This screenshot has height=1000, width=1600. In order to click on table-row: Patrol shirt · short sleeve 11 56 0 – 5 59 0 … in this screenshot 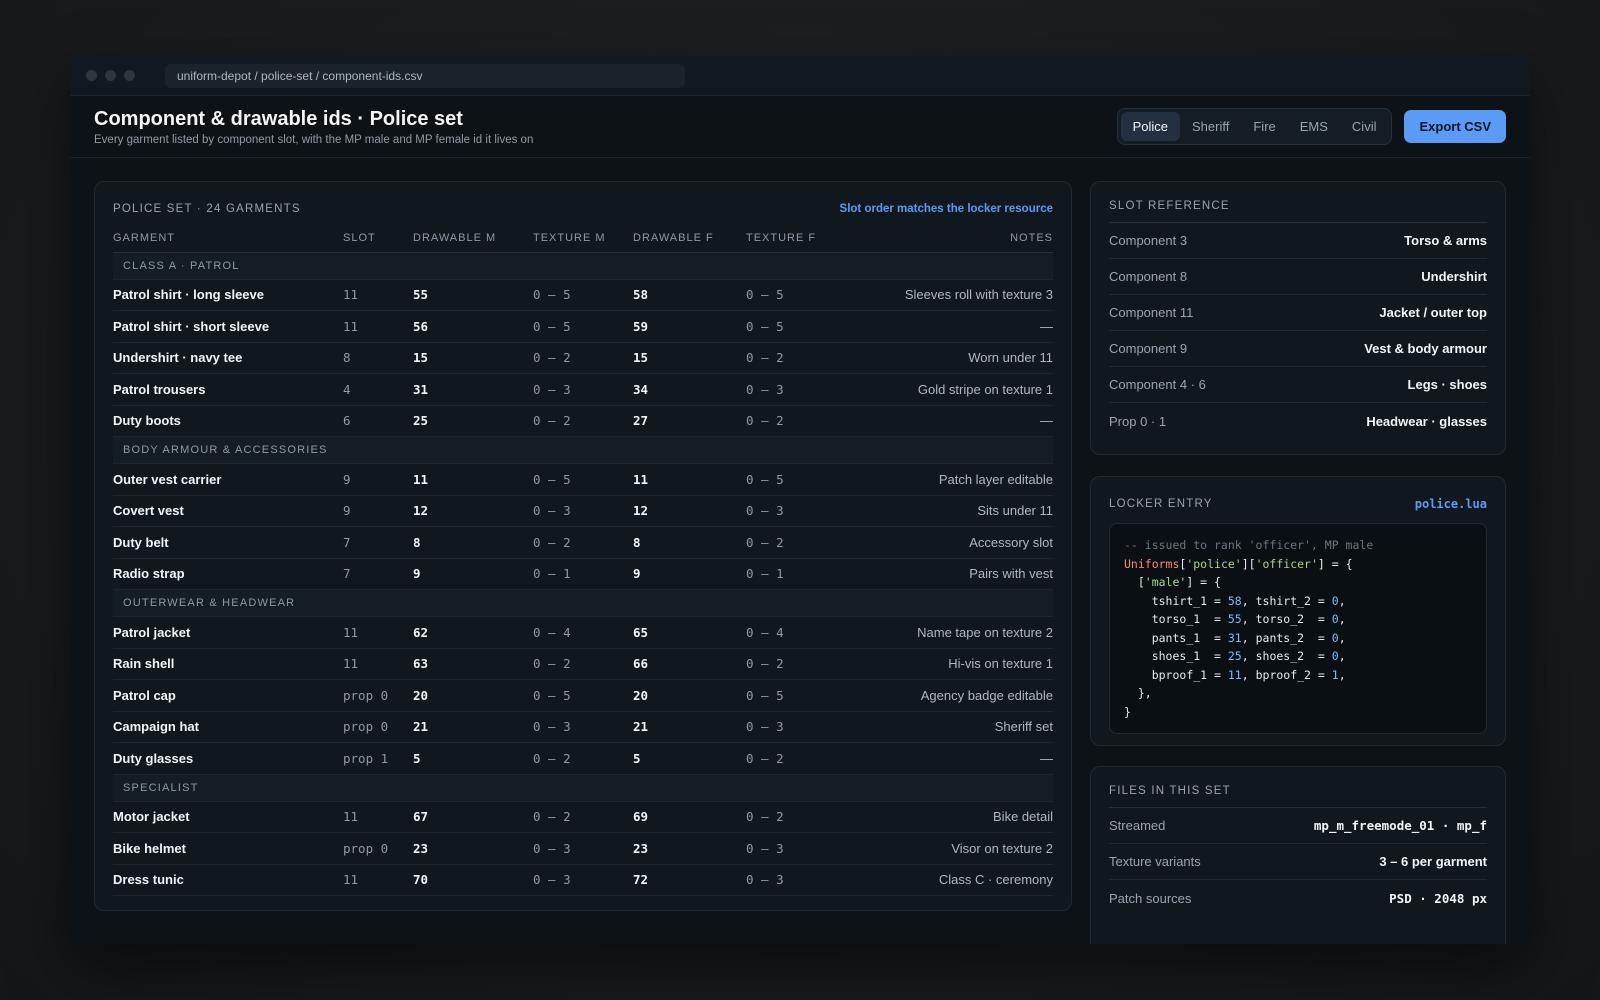, I will do `click(583, 326)`.